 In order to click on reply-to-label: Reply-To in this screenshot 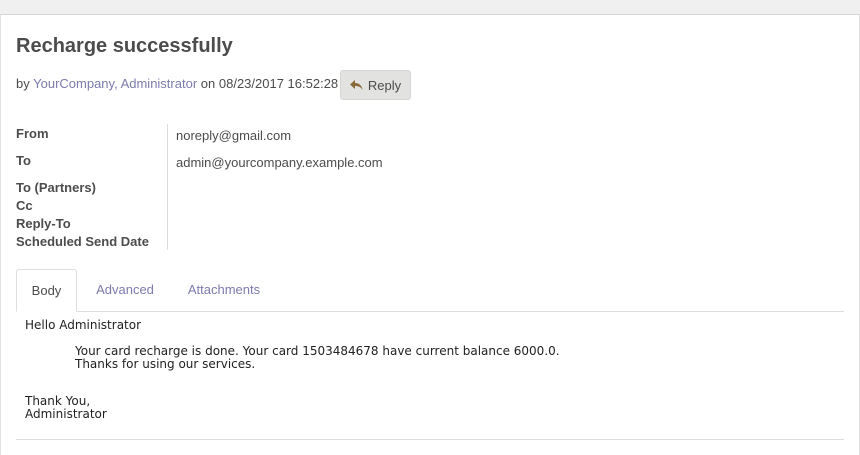, I will do `click(43, 223)`.